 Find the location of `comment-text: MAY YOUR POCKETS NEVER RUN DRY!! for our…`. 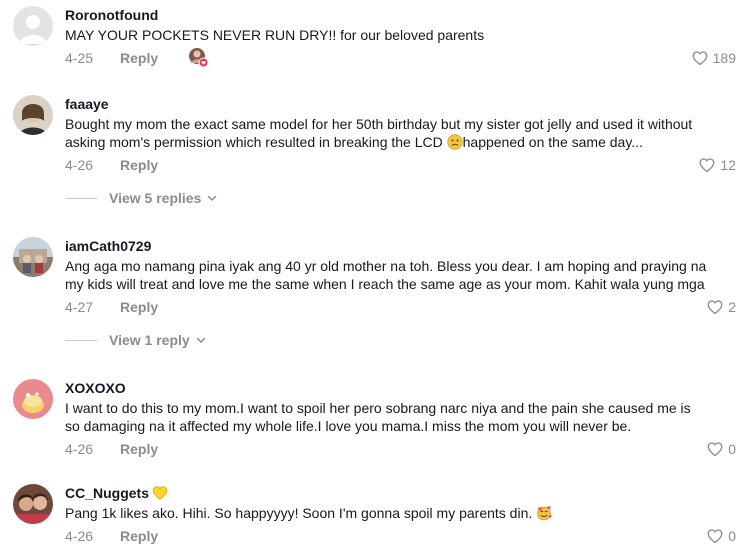

comment-text: MAY YOUR POCKETS NEVER RUN DRY!! for our… is located at coordinates (275, 35).